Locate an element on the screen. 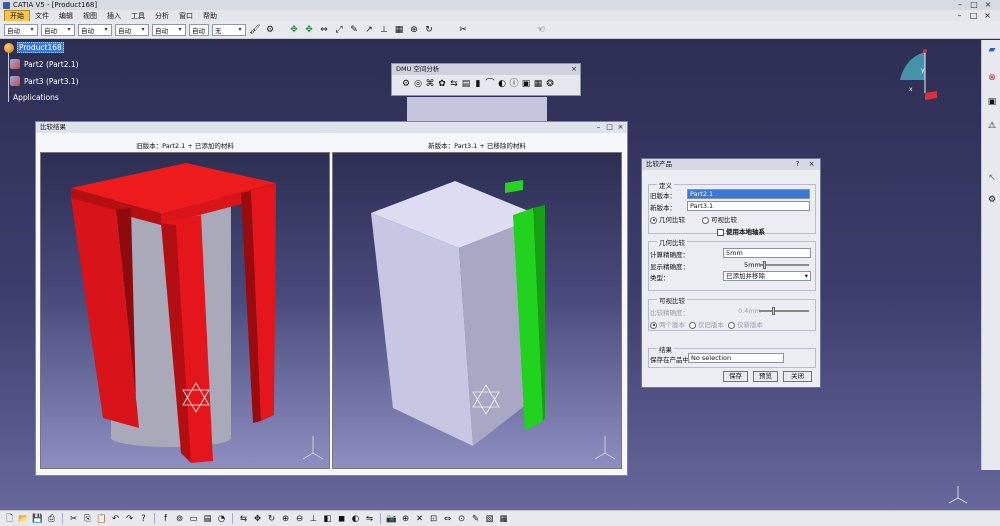  close-window-button: × is located at coordinates (988, 5).